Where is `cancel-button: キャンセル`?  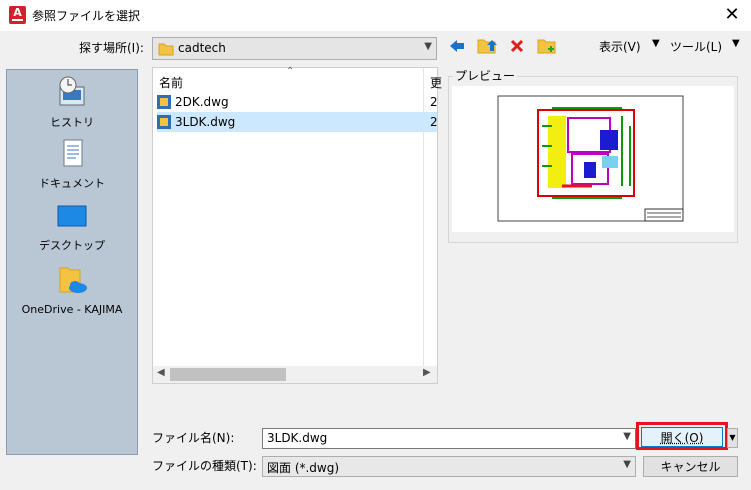 cancel-button: キャンセル is located at coordinates (690, 466).